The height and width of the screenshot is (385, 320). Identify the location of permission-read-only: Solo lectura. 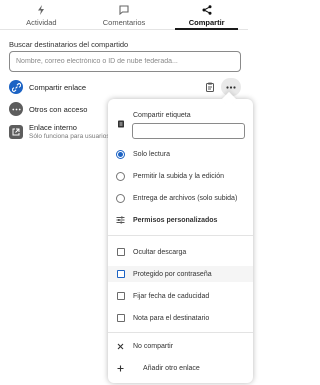
(180, 154).